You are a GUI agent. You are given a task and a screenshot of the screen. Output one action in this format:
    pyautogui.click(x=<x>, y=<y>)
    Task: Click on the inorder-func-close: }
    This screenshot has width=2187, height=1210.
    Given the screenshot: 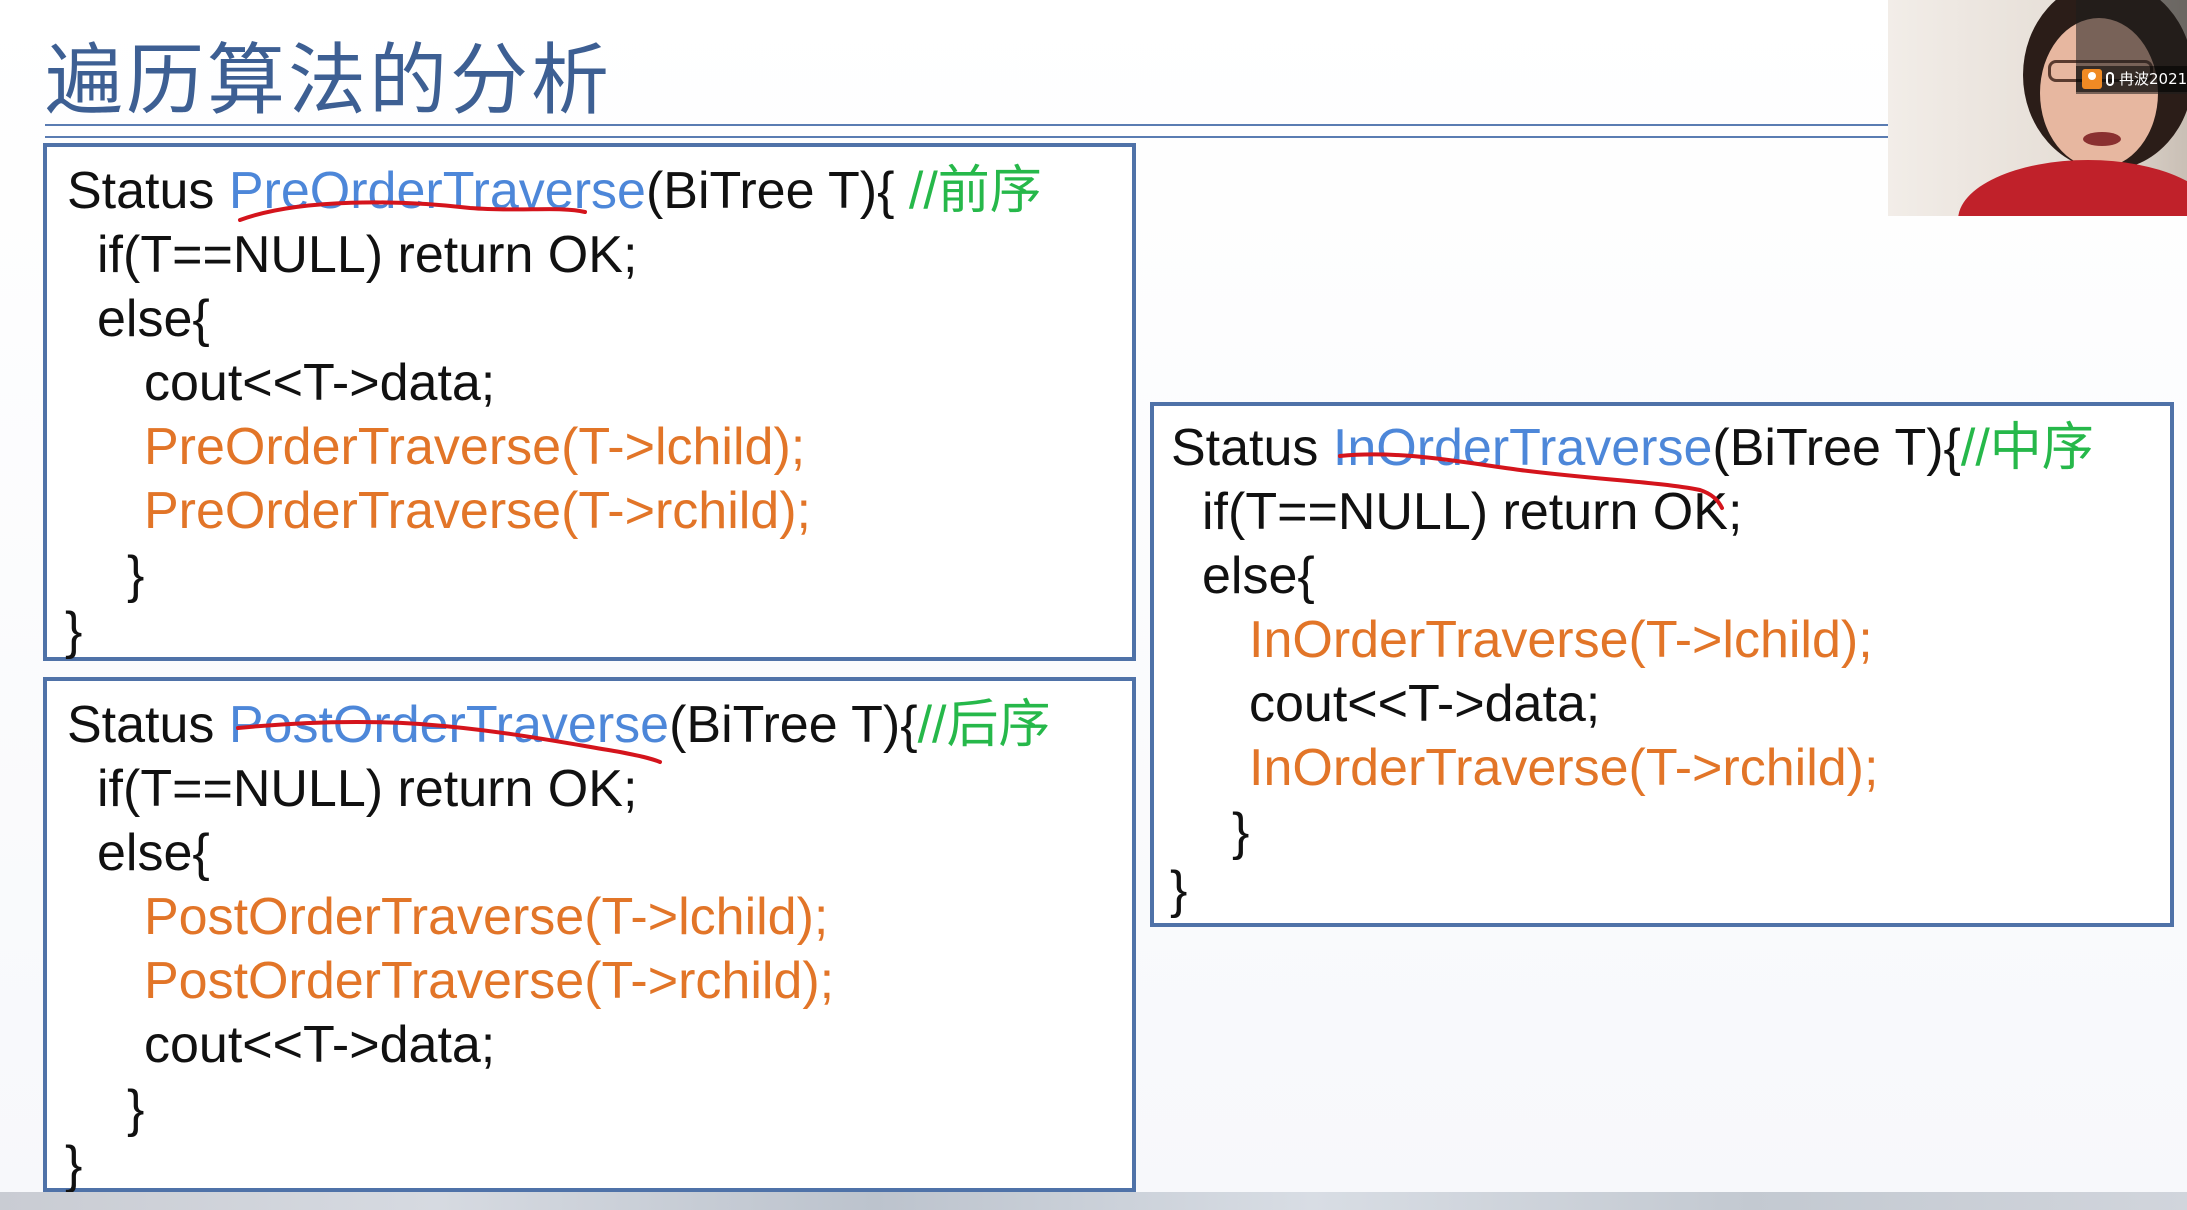 What is the action you would take?
    pyautogui.click(x=1179, y=890)
    